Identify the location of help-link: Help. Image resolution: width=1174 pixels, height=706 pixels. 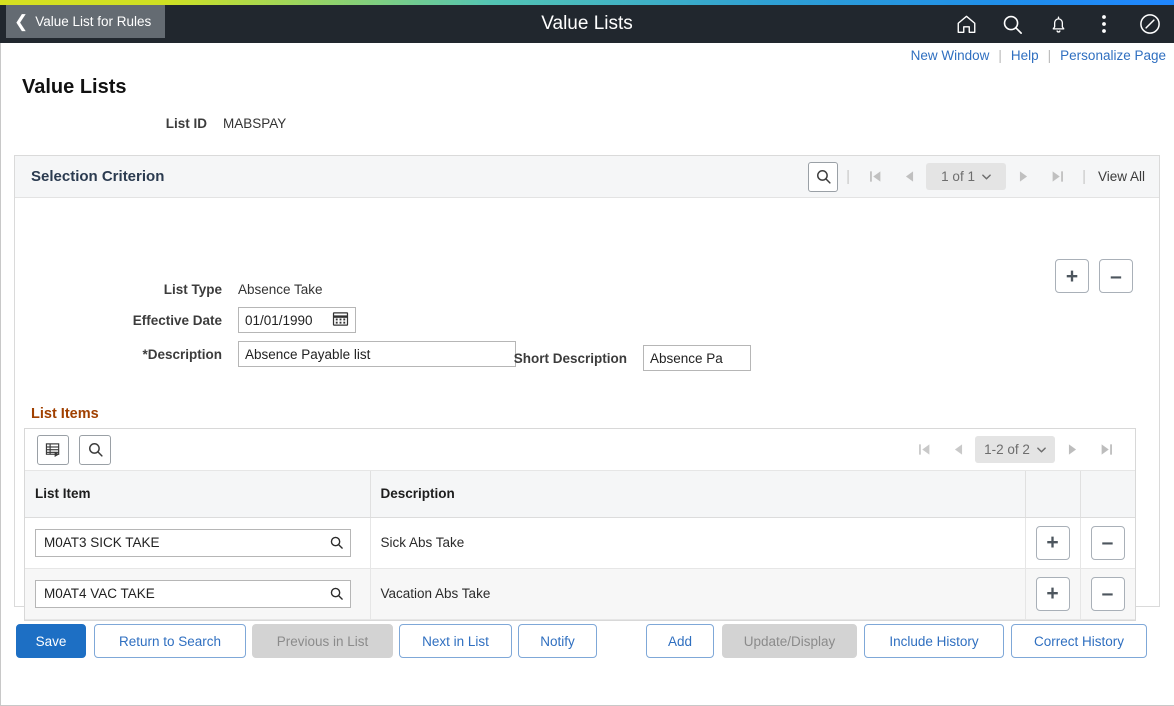
(1025, 55).